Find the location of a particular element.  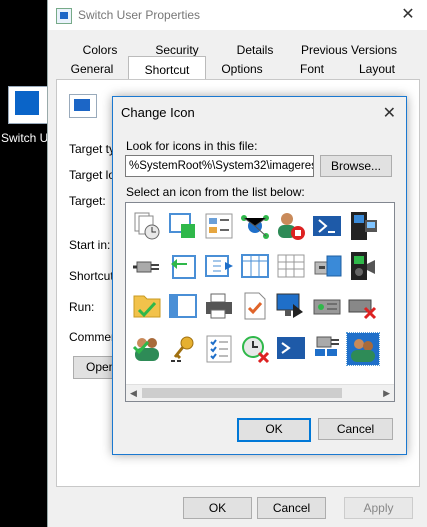

powershell-icon is located at coordinates (327, 226).